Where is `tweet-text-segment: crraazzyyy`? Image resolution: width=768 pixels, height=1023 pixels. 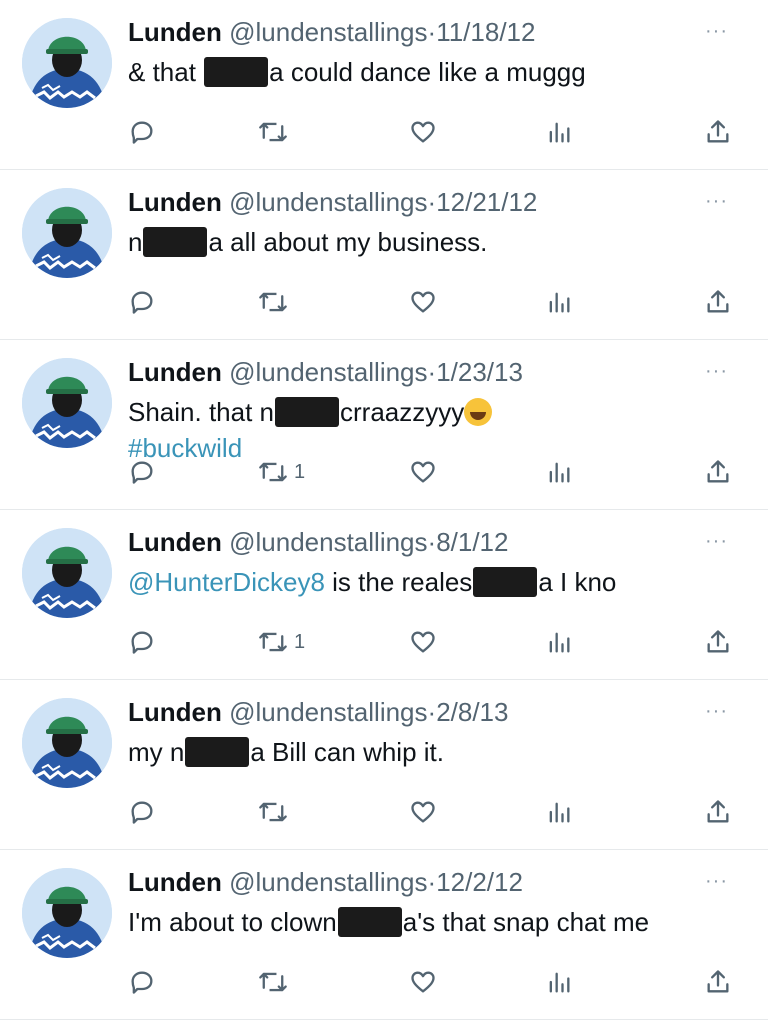
tweet-text-segment: crraazzyyy is located at coordinates (402, 412).